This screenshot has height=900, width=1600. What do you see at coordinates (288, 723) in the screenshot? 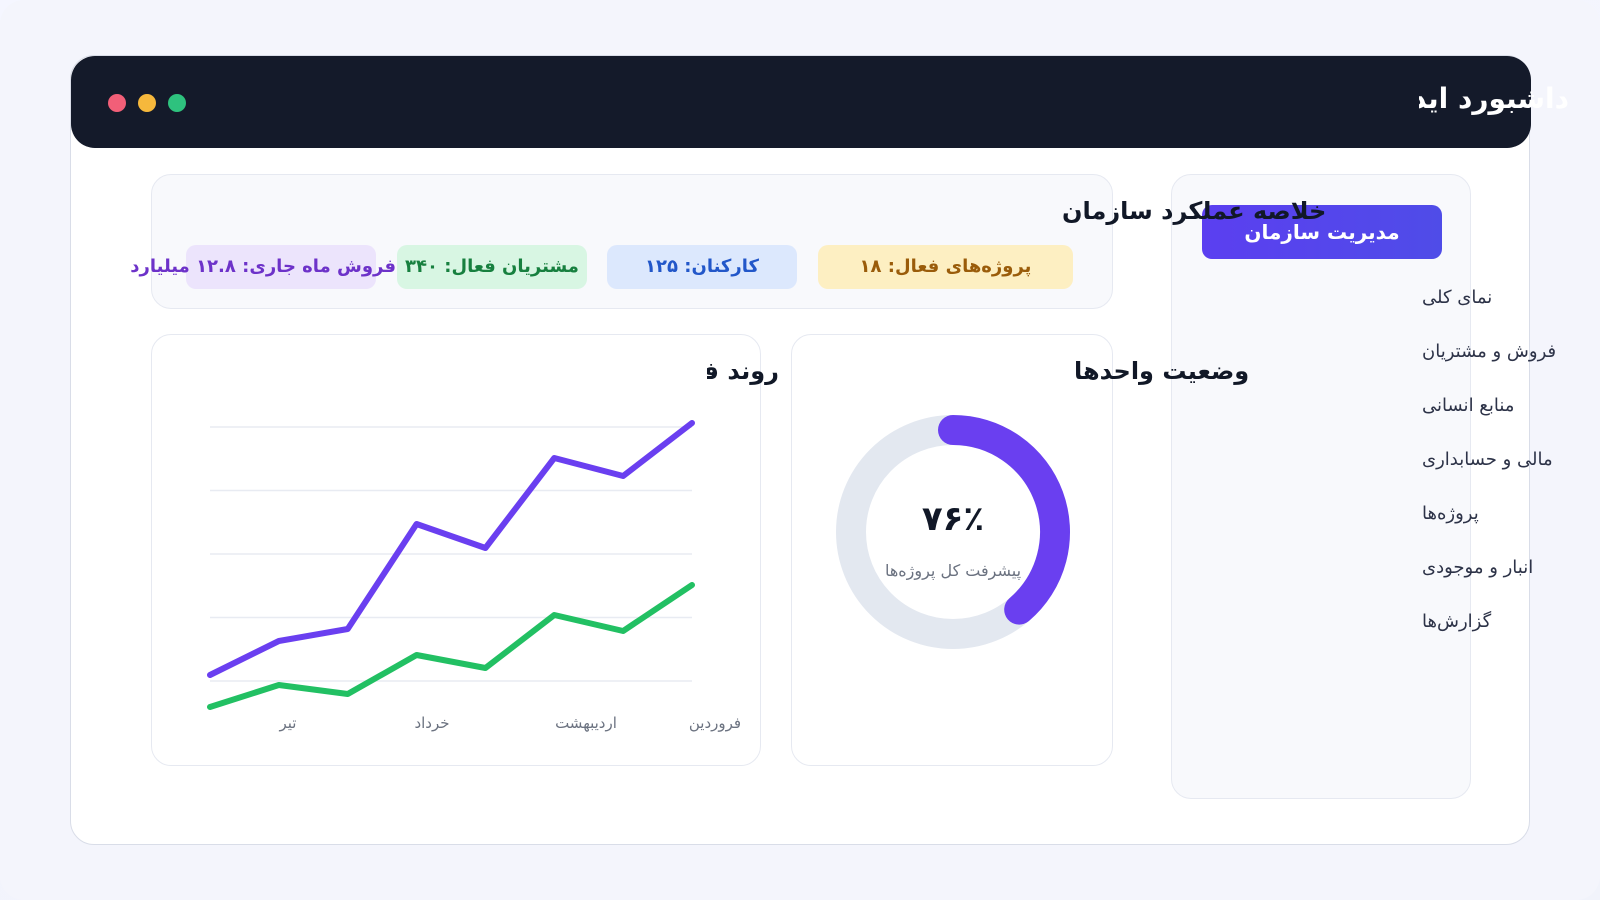
I see `x-tick-label: تیر` at bounding box center [288, 723].